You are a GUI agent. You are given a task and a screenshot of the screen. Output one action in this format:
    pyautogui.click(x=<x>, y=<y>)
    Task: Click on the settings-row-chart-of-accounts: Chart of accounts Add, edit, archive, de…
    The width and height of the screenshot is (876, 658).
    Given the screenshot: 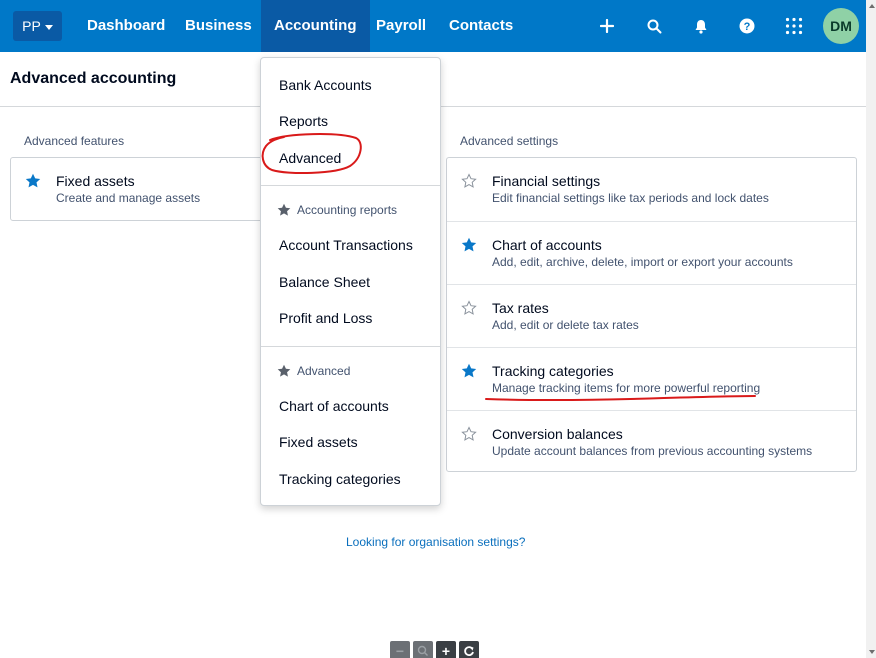 What is the action you would take?
    pyautogui.click(x=651, y=252)
    